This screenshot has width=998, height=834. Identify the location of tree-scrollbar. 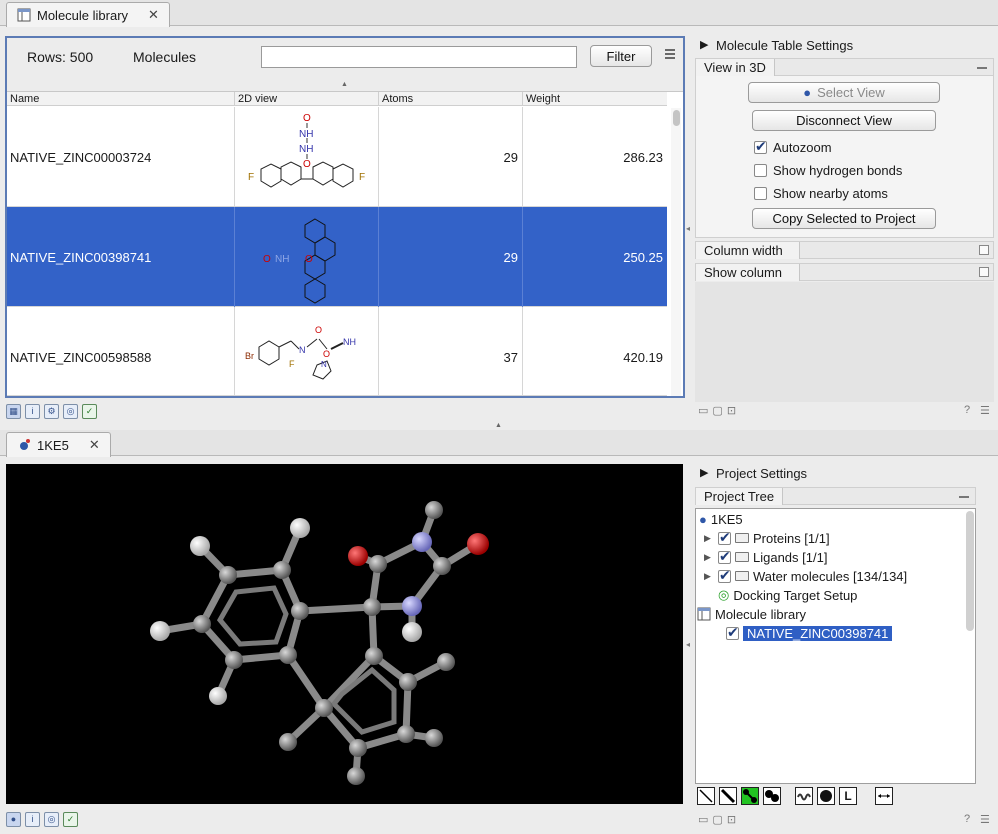
(970, 571).